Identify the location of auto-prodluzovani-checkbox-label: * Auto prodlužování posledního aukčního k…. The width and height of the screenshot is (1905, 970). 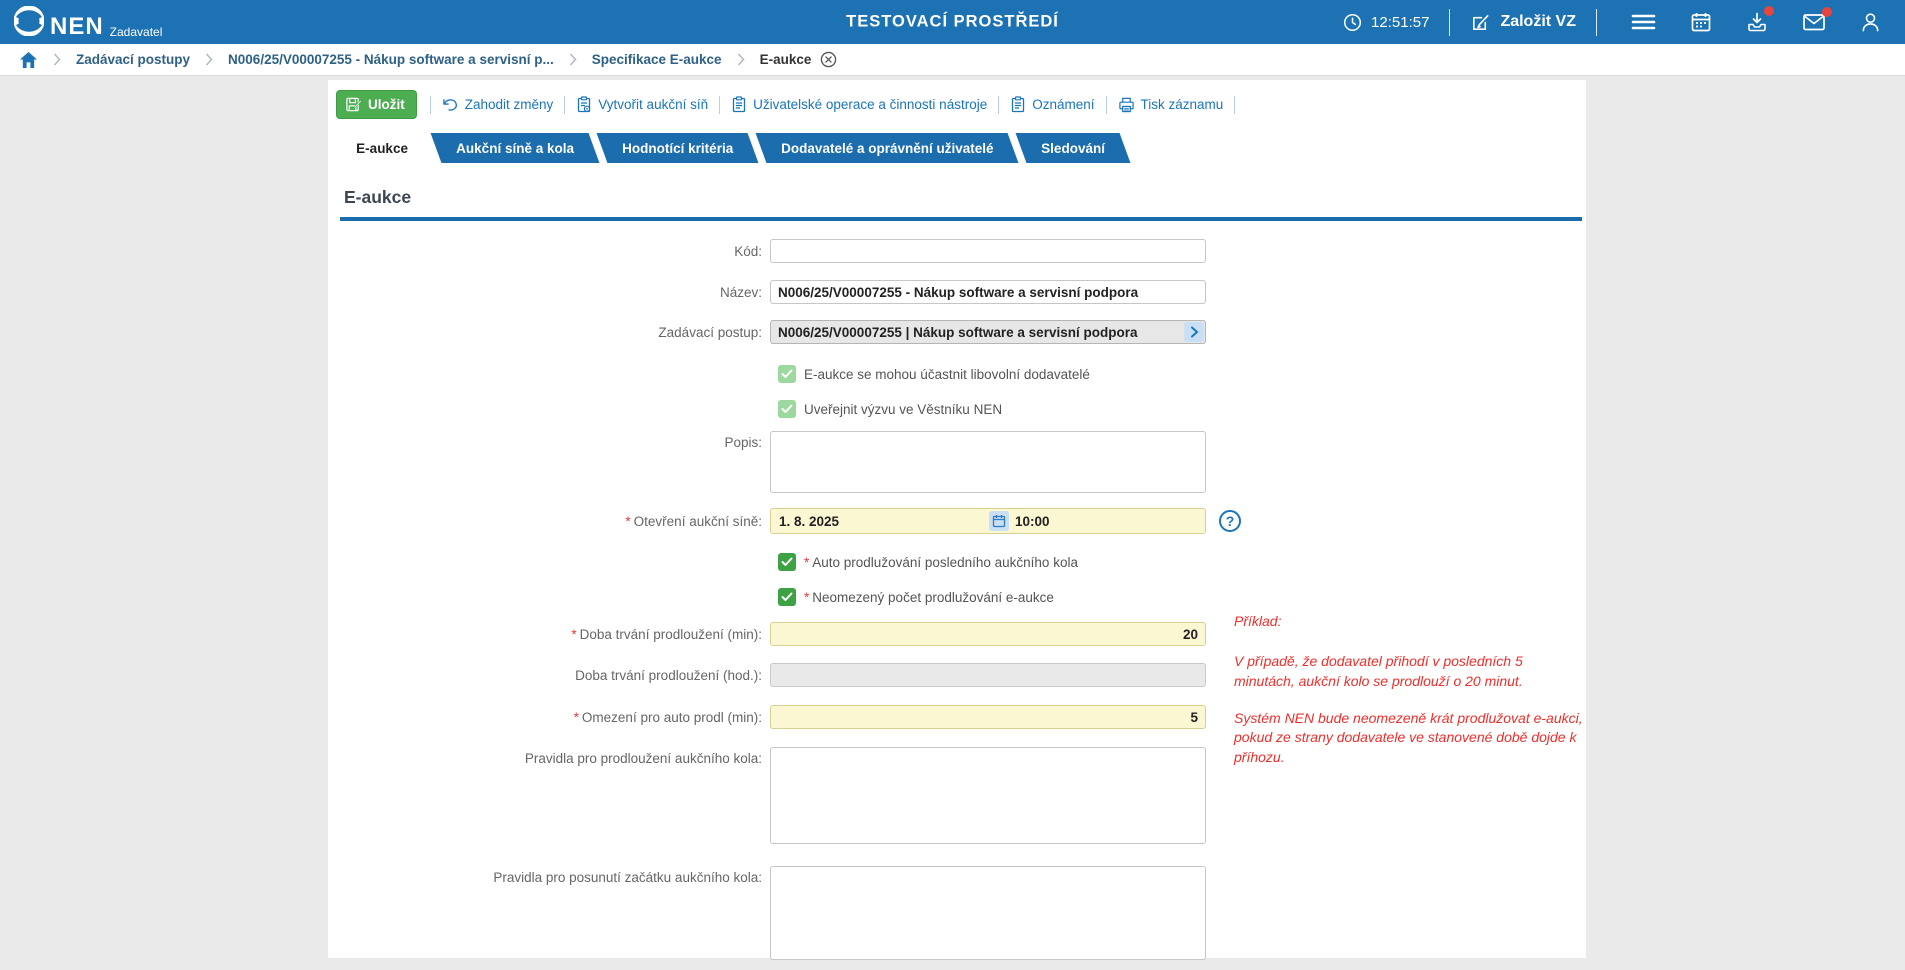
(941, 562).